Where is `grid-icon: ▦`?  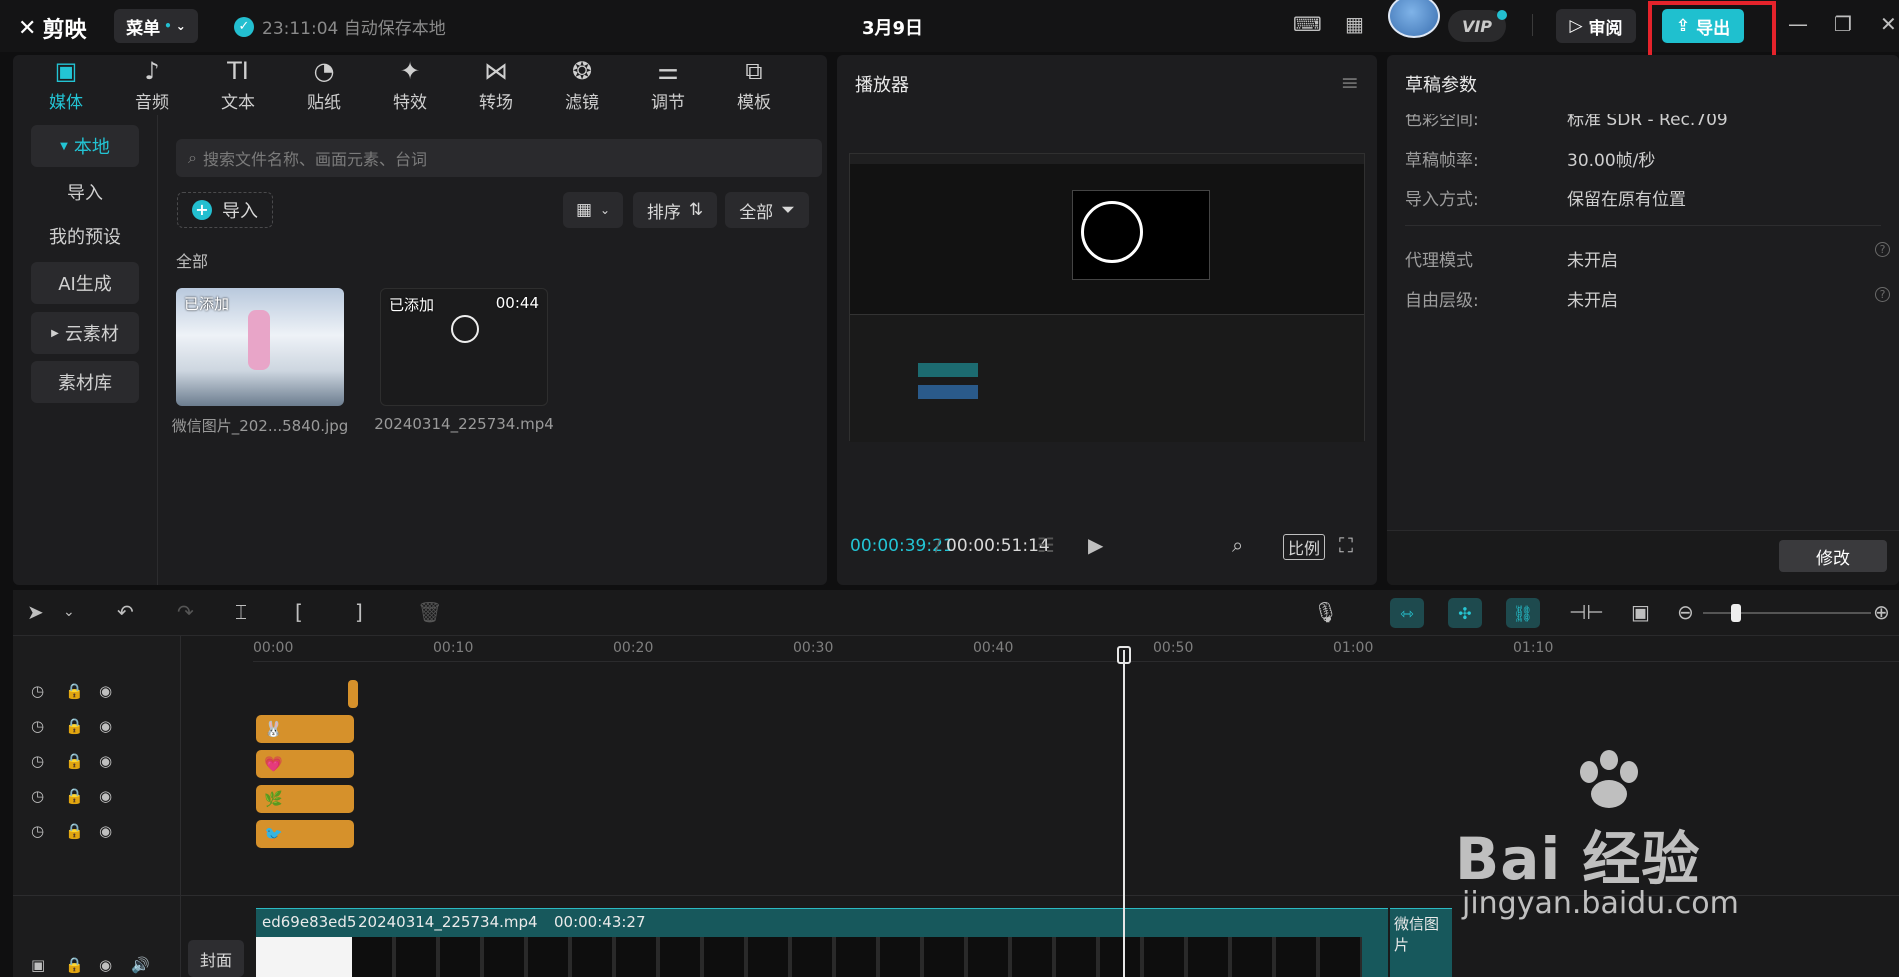
grid-icon: ▦ is located at coordinates (583, 210).